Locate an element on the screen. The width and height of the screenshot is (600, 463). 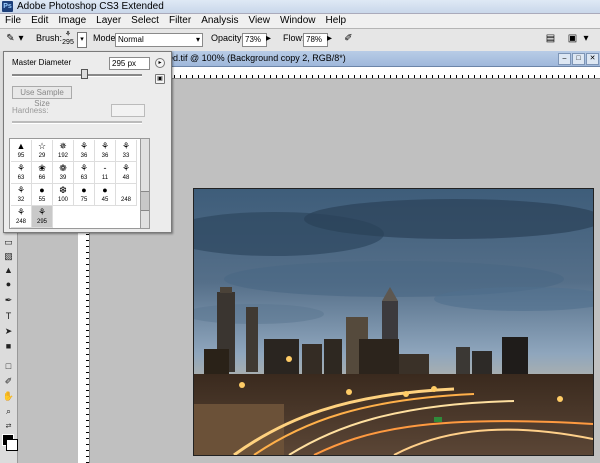
menu-select: Select is located at coordinates (145, 21).